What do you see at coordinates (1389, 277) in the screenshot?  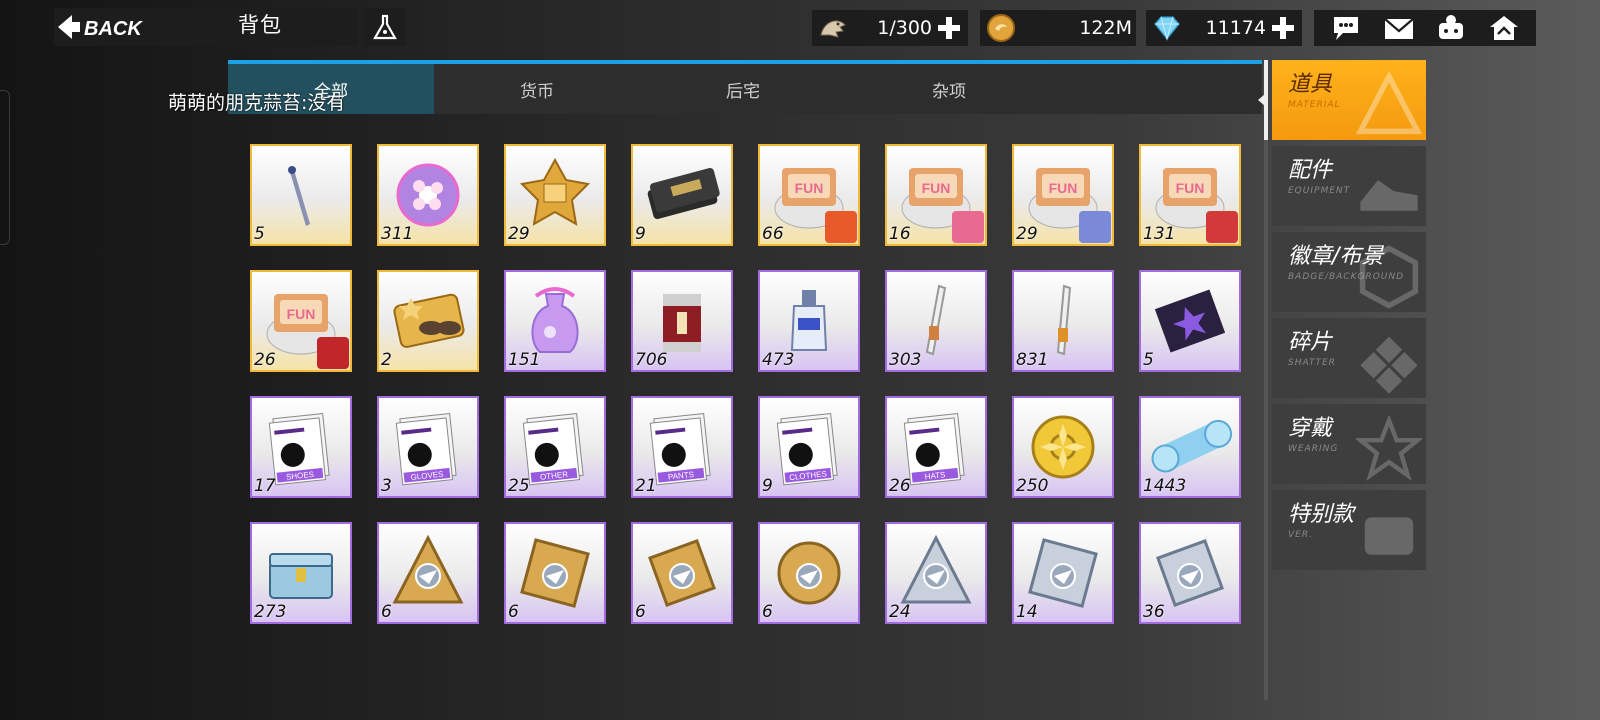 I see `hexagon-deco-icon` at bounding box center [1389, 277].